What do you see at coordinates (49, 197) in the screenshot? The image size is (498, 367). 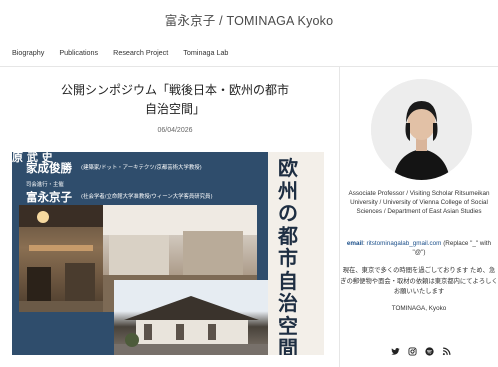 I see `poster-speaker2-name: 富永京子` at bounding box center [49, 197].